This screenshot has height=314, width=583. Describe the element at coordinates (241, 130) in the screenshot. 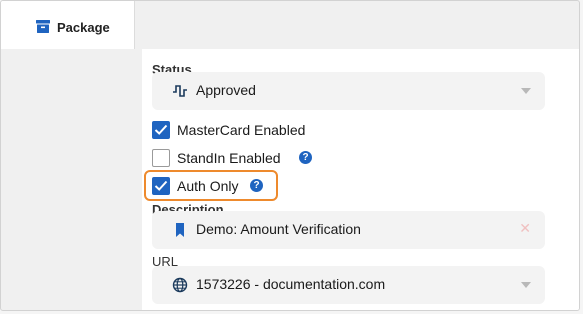

I see `mastercard-enabled-label: MasterCard Enabled` at that location.